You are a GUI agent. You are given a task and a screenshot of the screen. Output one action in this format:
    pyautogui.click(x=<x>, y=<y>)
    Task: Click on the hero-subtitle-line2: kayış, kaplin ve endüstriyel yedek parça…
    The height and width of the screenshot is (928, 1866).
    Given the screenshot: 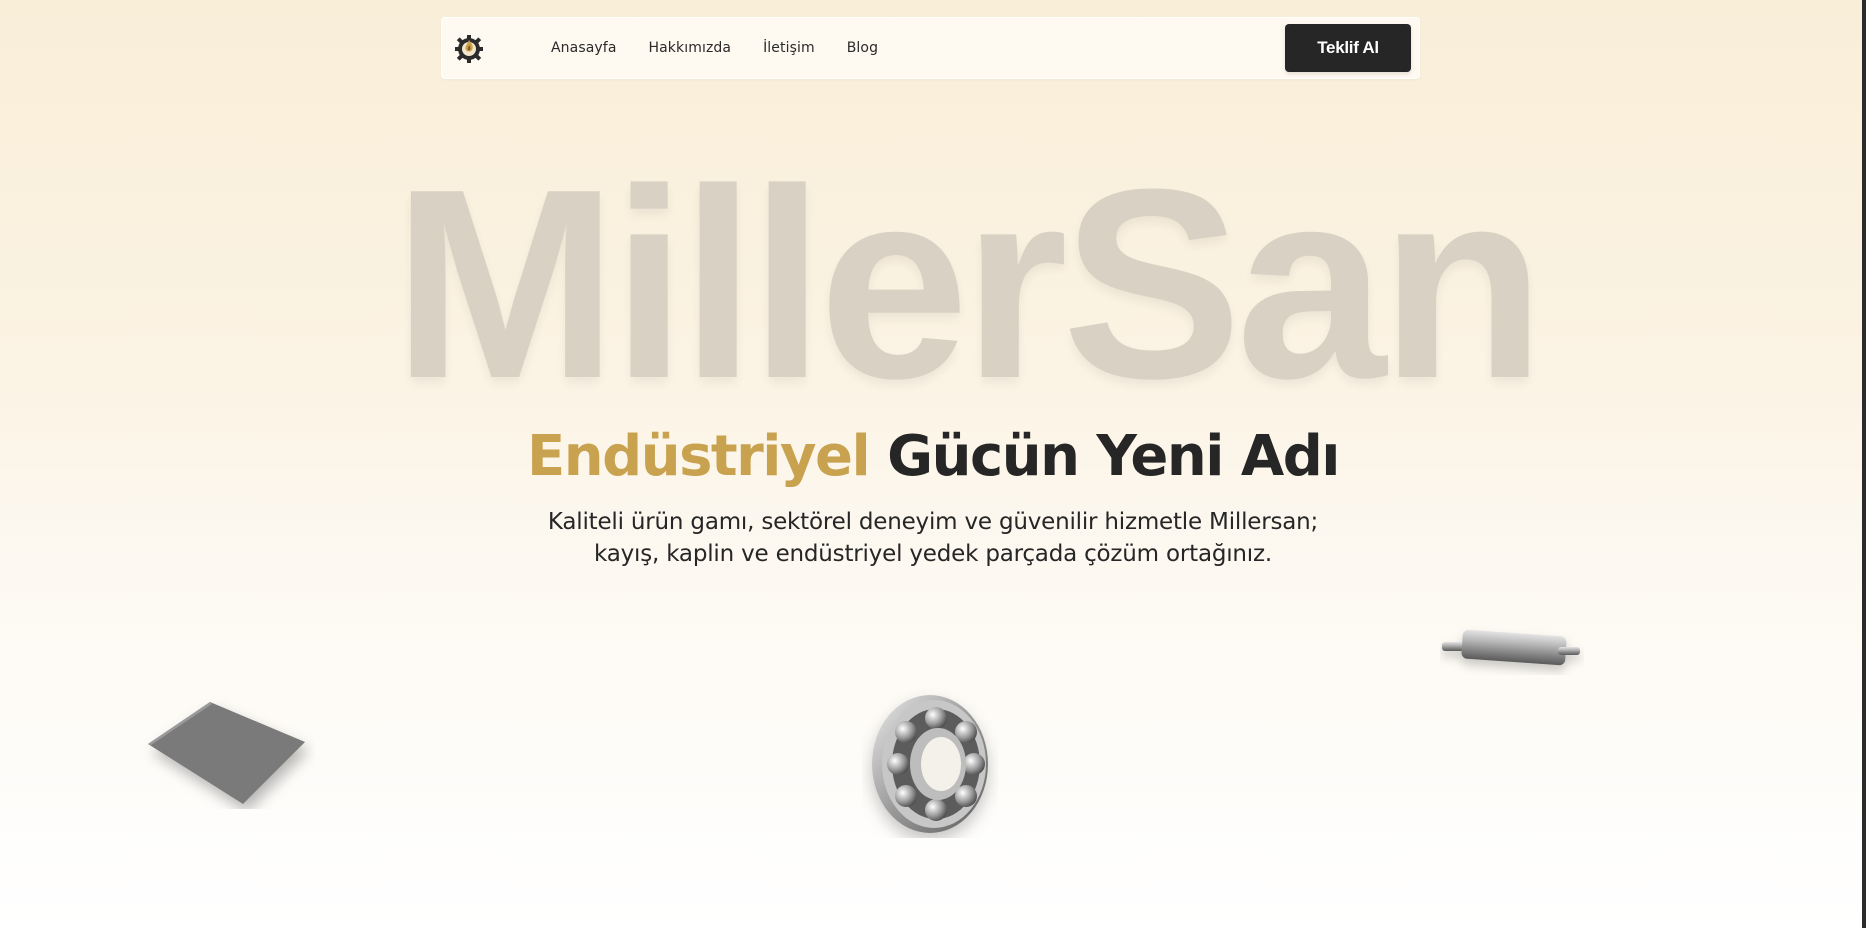 What is the action you would take?
    pyautogui.click(x=933, y=554)
    